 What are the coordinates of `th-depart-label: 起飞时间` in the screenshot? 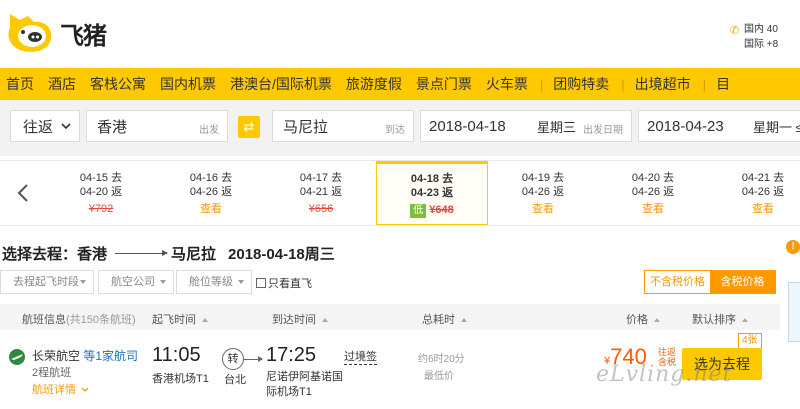 It's located at (174, 320).